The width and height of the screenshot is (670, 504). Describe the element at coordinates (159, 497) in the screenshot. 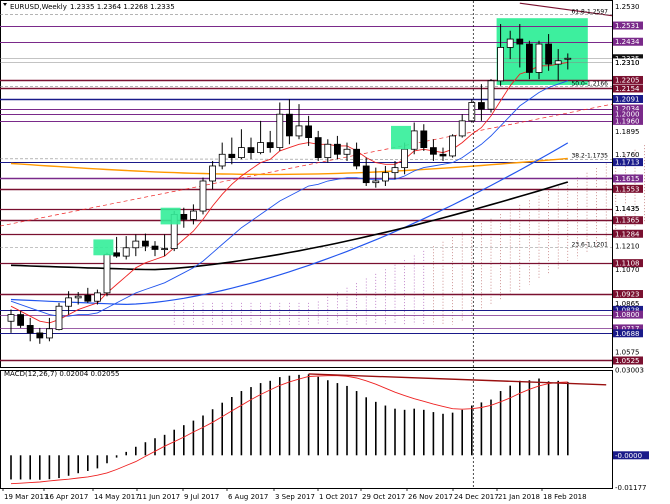

I see `date-label: 11 Jun 2017` at that location.